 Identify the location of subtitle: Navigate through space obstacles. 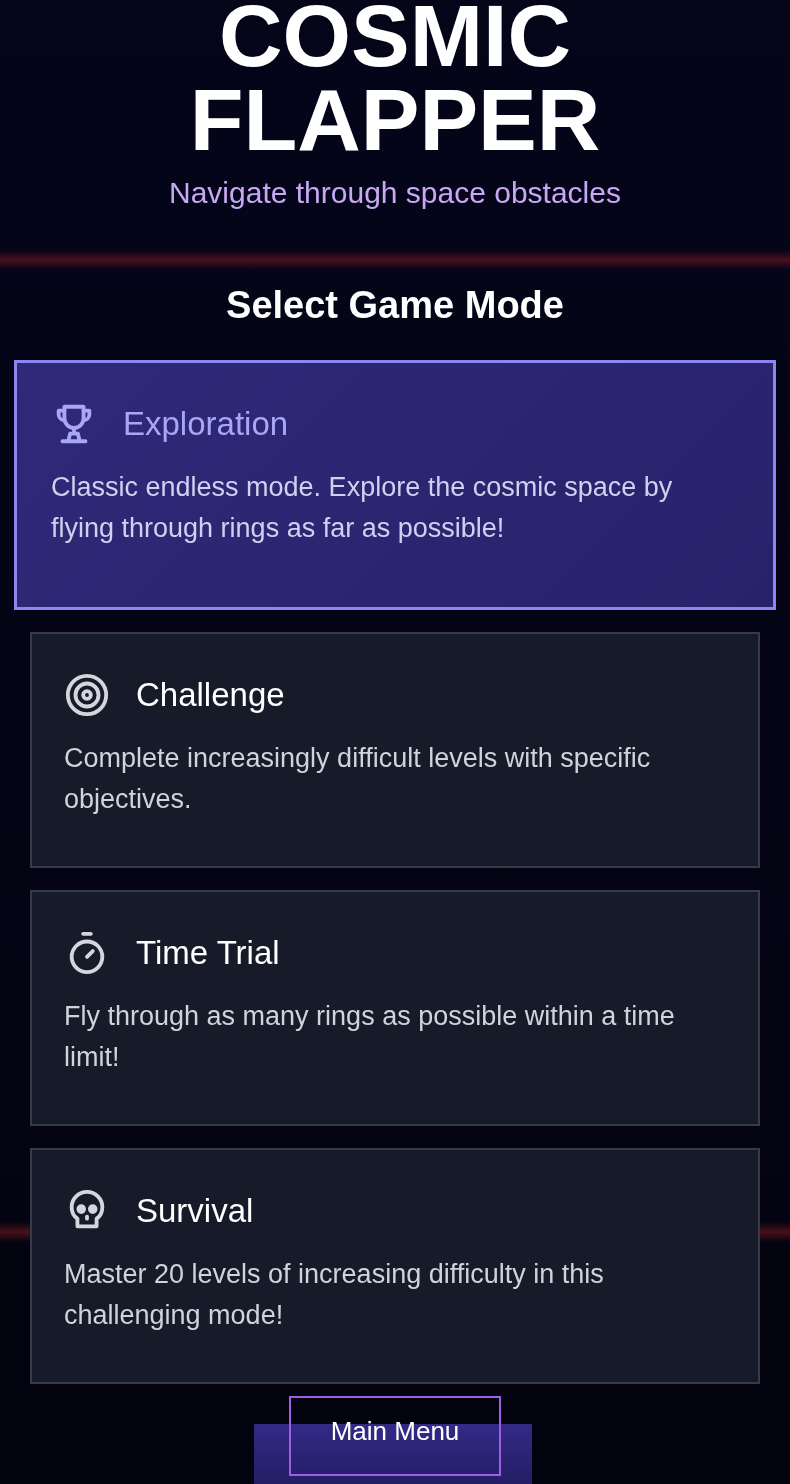
(395, 193).